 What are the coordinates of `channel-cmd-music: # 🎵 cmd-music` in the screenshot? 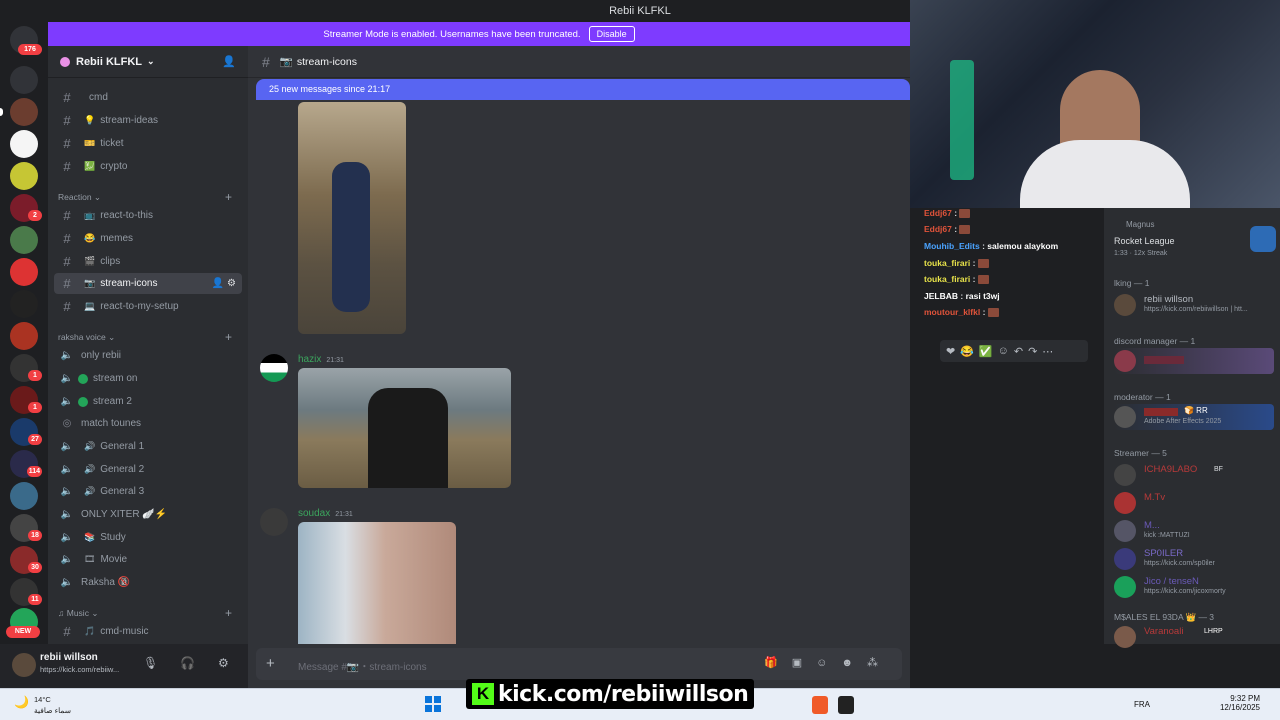 It's located at (148, 631).